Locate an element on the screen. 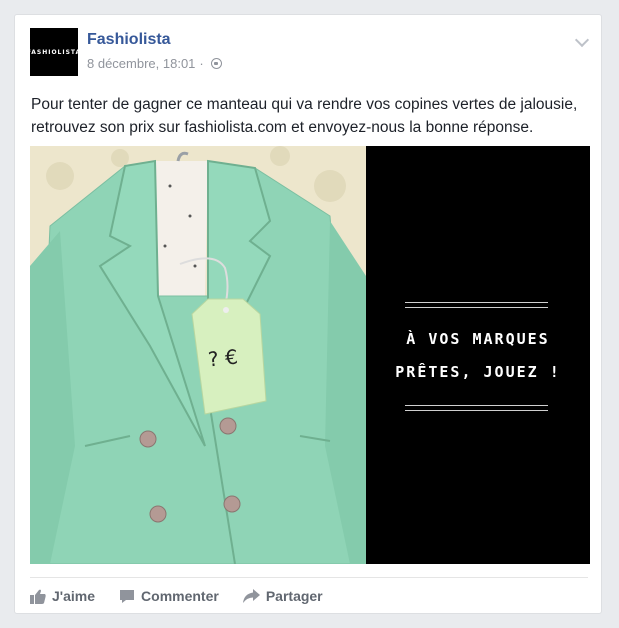  like-button: J'aime is located at coordinates (62, 596).